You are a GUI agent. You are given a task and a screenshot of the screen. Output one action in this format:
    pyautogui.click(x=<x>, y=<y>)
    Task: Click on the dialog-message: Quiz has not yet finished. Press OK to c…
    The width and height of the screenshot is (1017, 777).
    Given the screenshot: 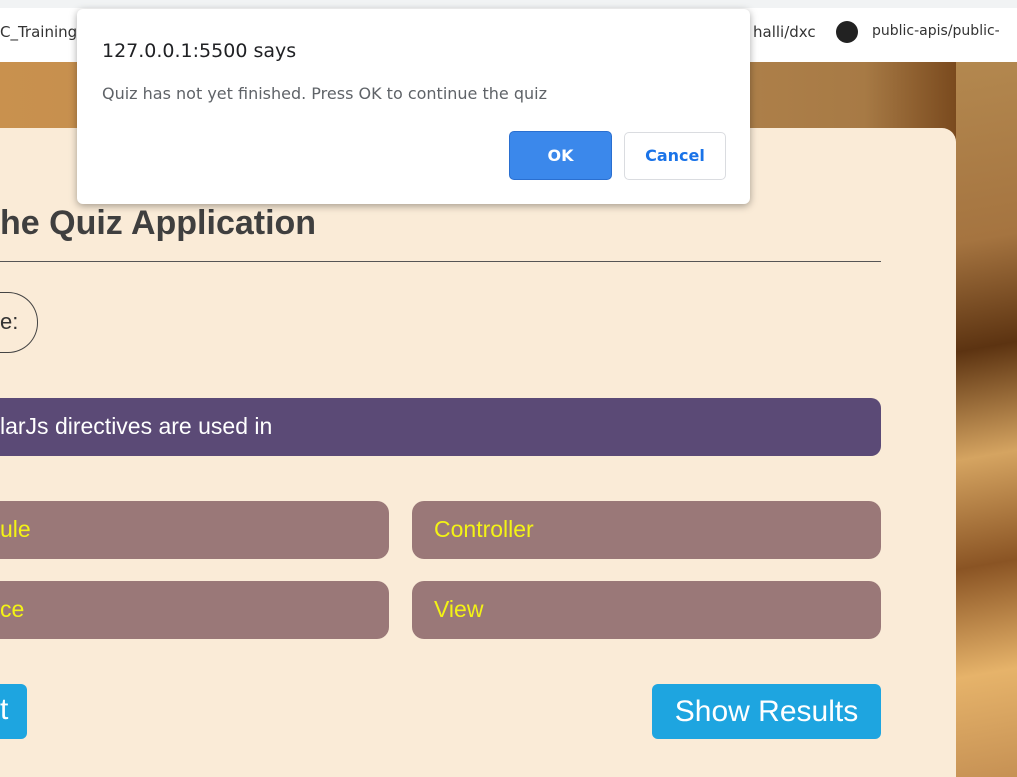 What is the action you would take?
    pyautogui.click(x=324, y=93)
    